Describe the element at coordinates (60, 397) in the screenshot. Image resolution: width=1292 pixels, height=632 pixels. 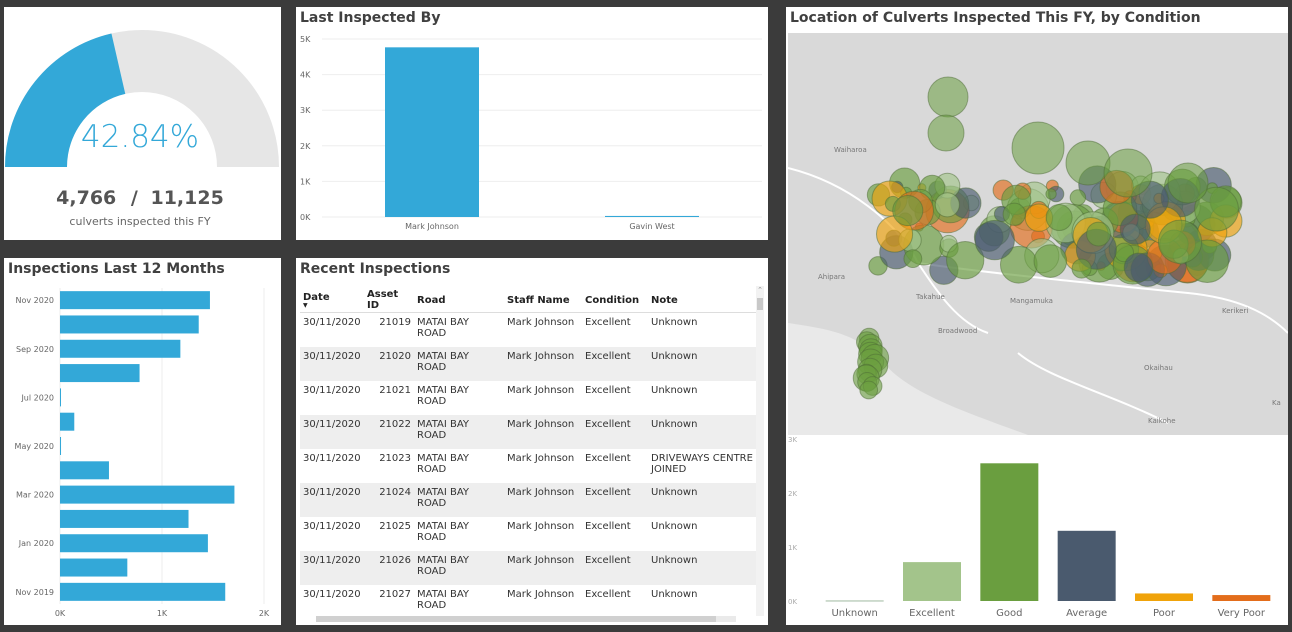
I see `bar-jul-2020` at that location.